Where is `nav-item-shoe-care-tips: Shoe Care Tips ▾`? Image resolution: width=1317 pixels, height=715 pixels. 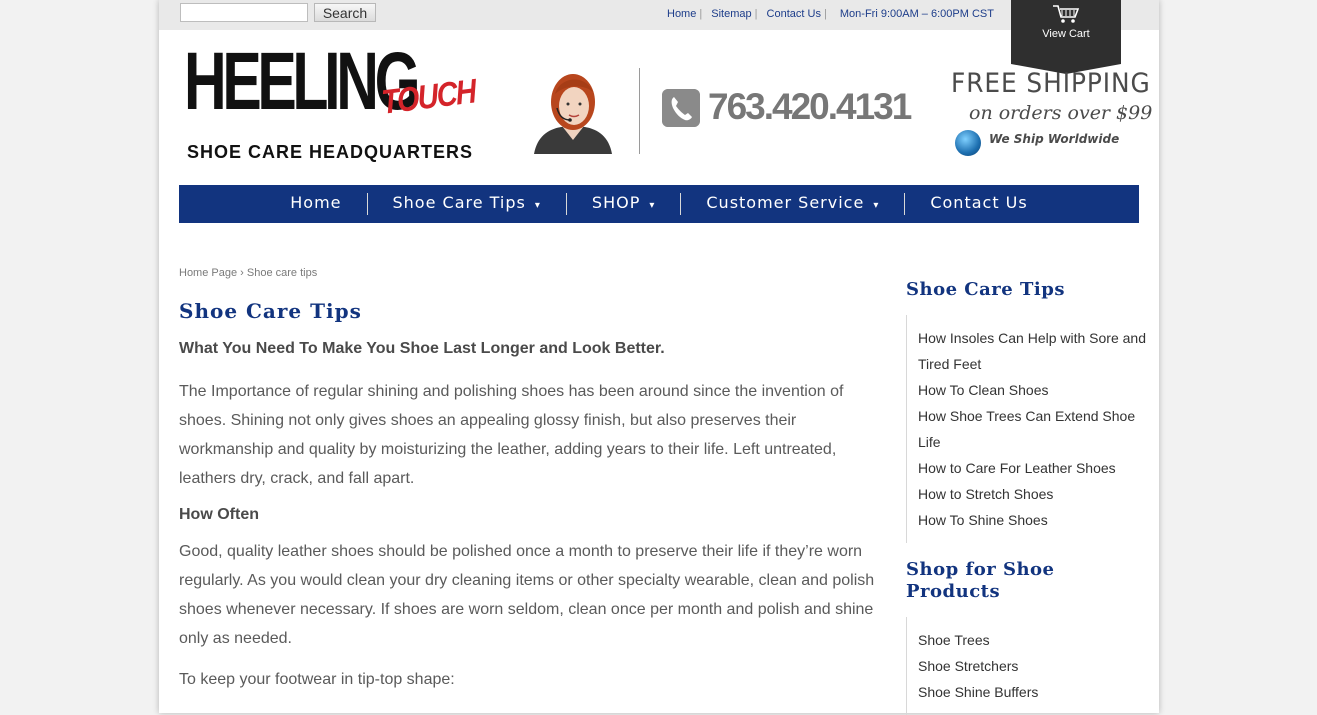 nav-item-shoe-care-tips: Shoe Care Tips ▾ is located at coordinates (467, 204).